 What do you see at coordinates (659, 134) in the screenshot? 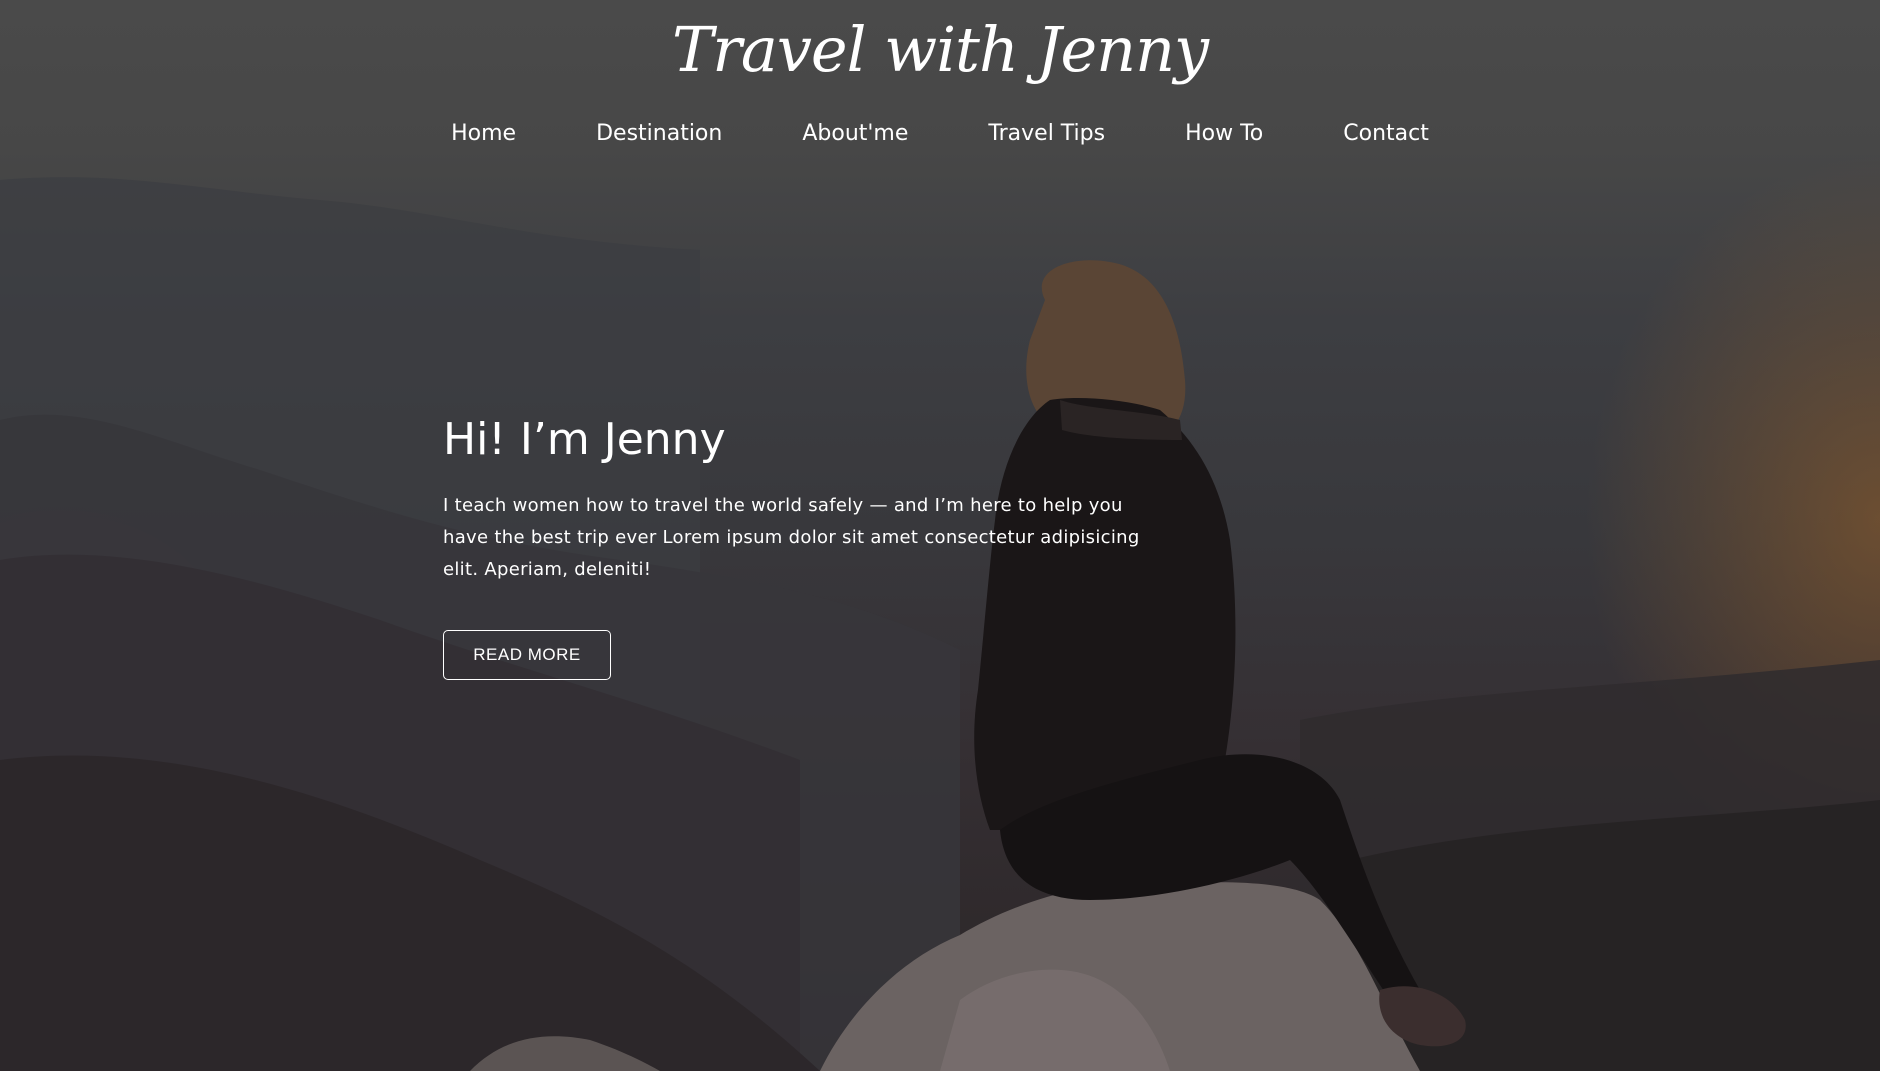
I see `nav-item-destination: Destination` at bounding box center [659, 134].